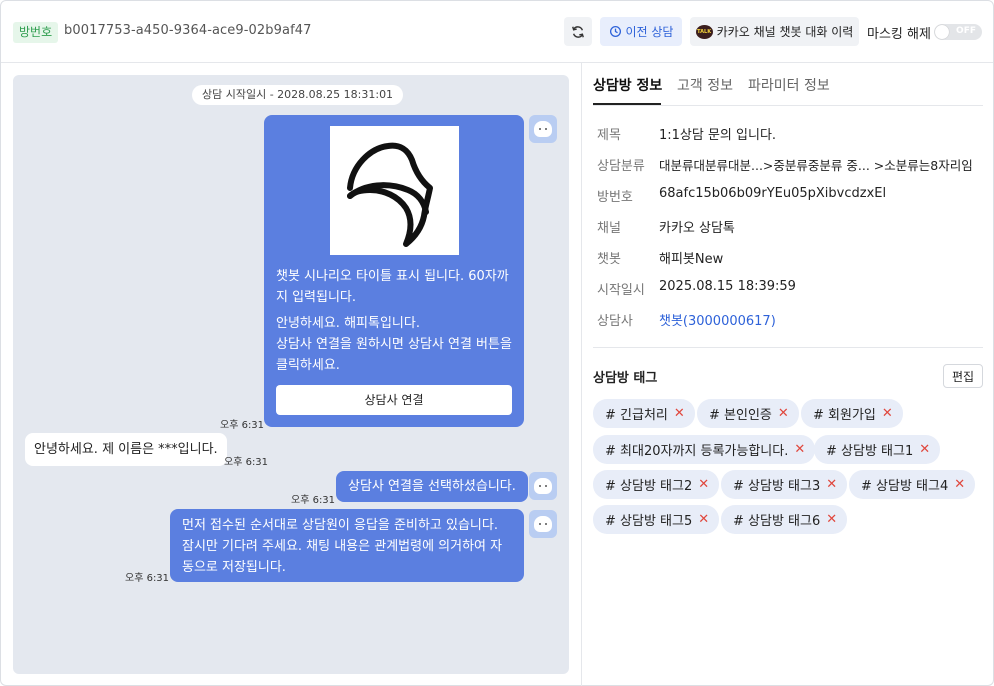 The width and height of the screenshot is (994, 686). What do you see at coordinates (615, 197) in the screenshot?
I see `info-label-room-number: 방번호` at bounding box center [615, 197].